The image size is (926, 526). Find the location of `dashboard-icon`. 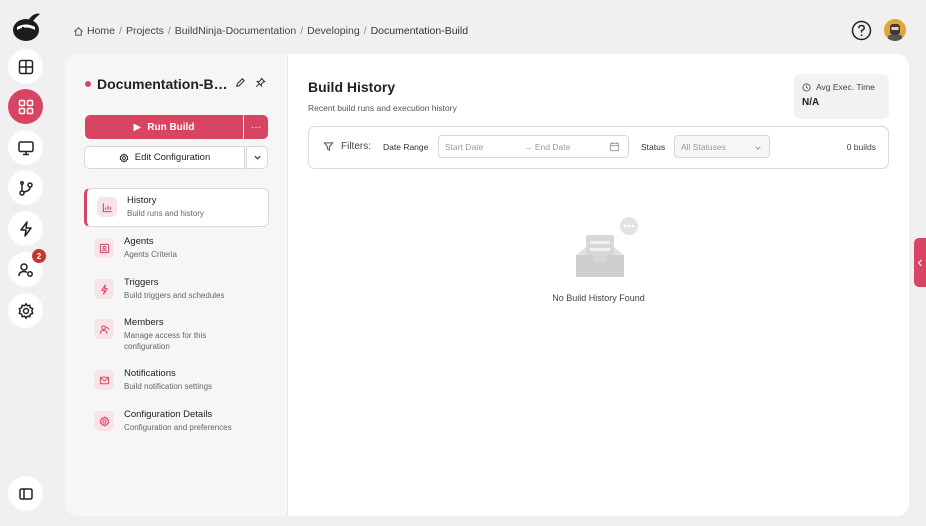

dashboard-icon is located at coordinates (25, 106).